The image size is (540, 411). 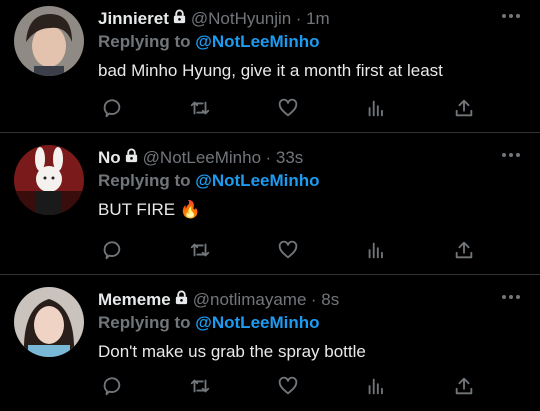 I want to click on user-handle: @NotLeeMinho, so click(x=202, y=158).